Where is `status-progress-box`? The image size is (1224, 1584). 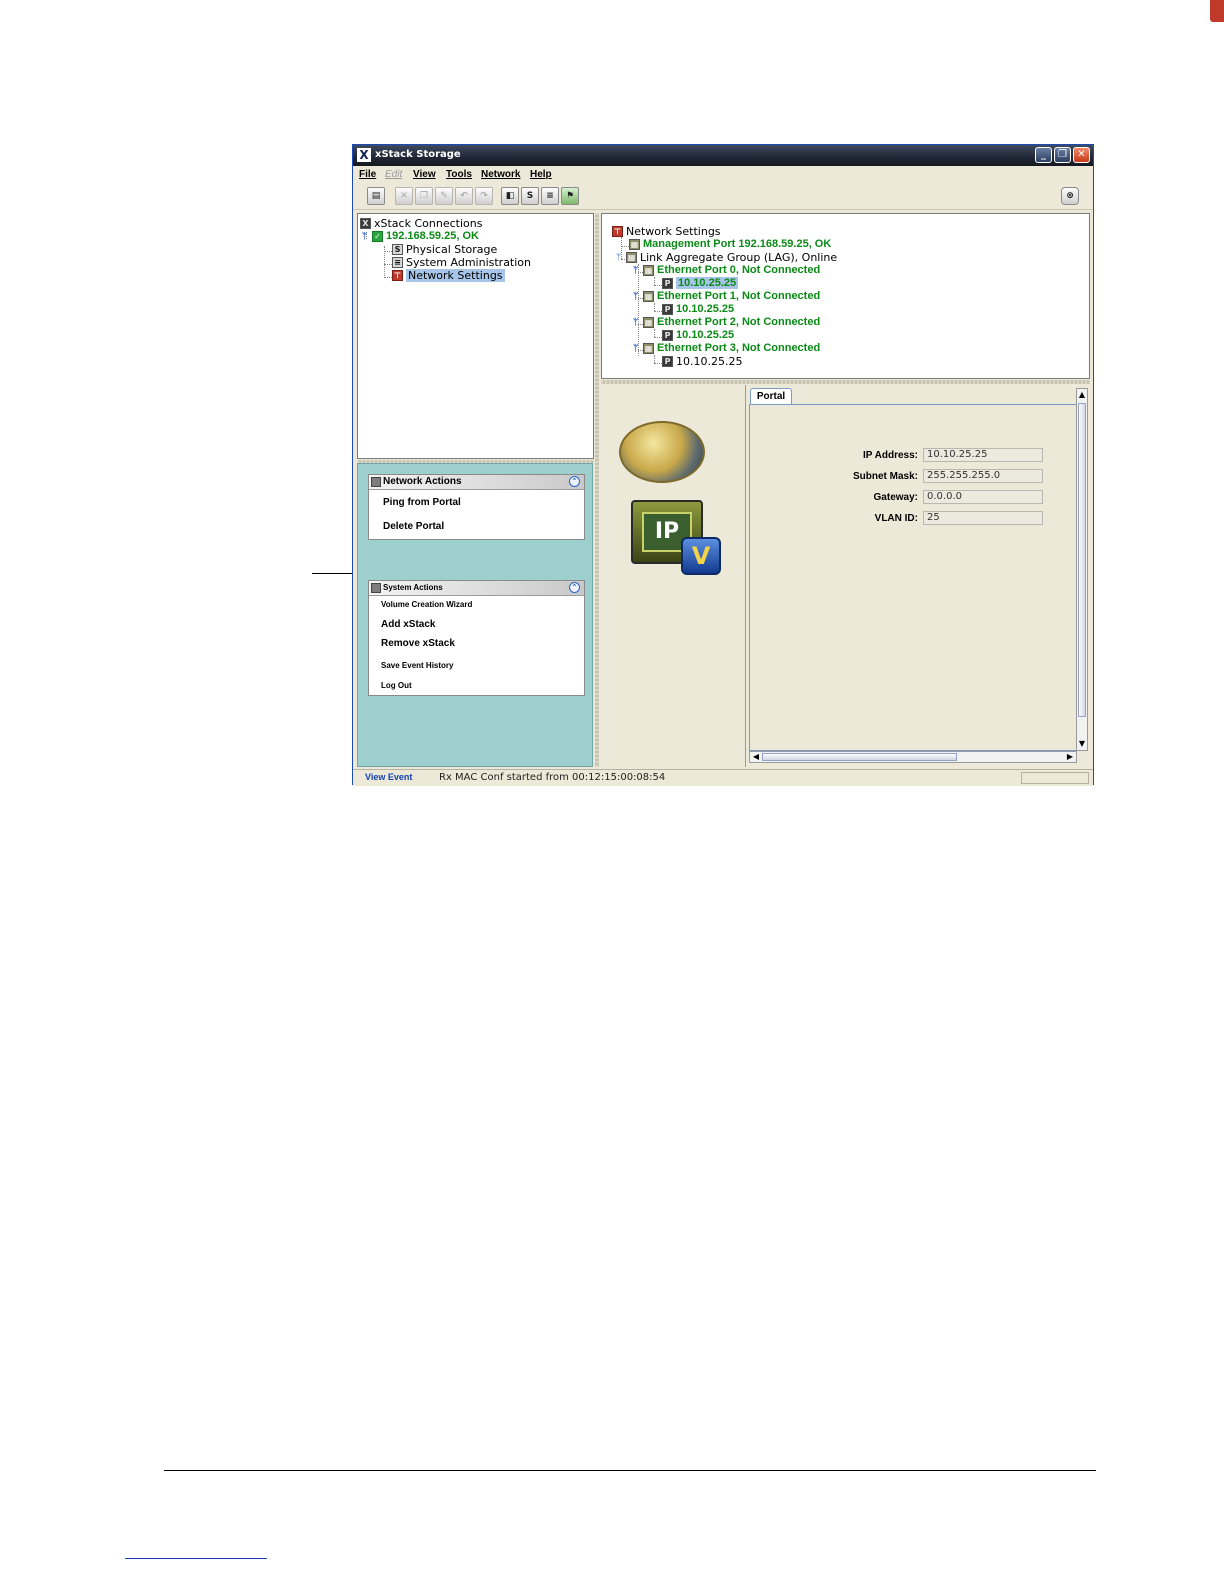 status-progress-box is located at coordinates (1055, 778).